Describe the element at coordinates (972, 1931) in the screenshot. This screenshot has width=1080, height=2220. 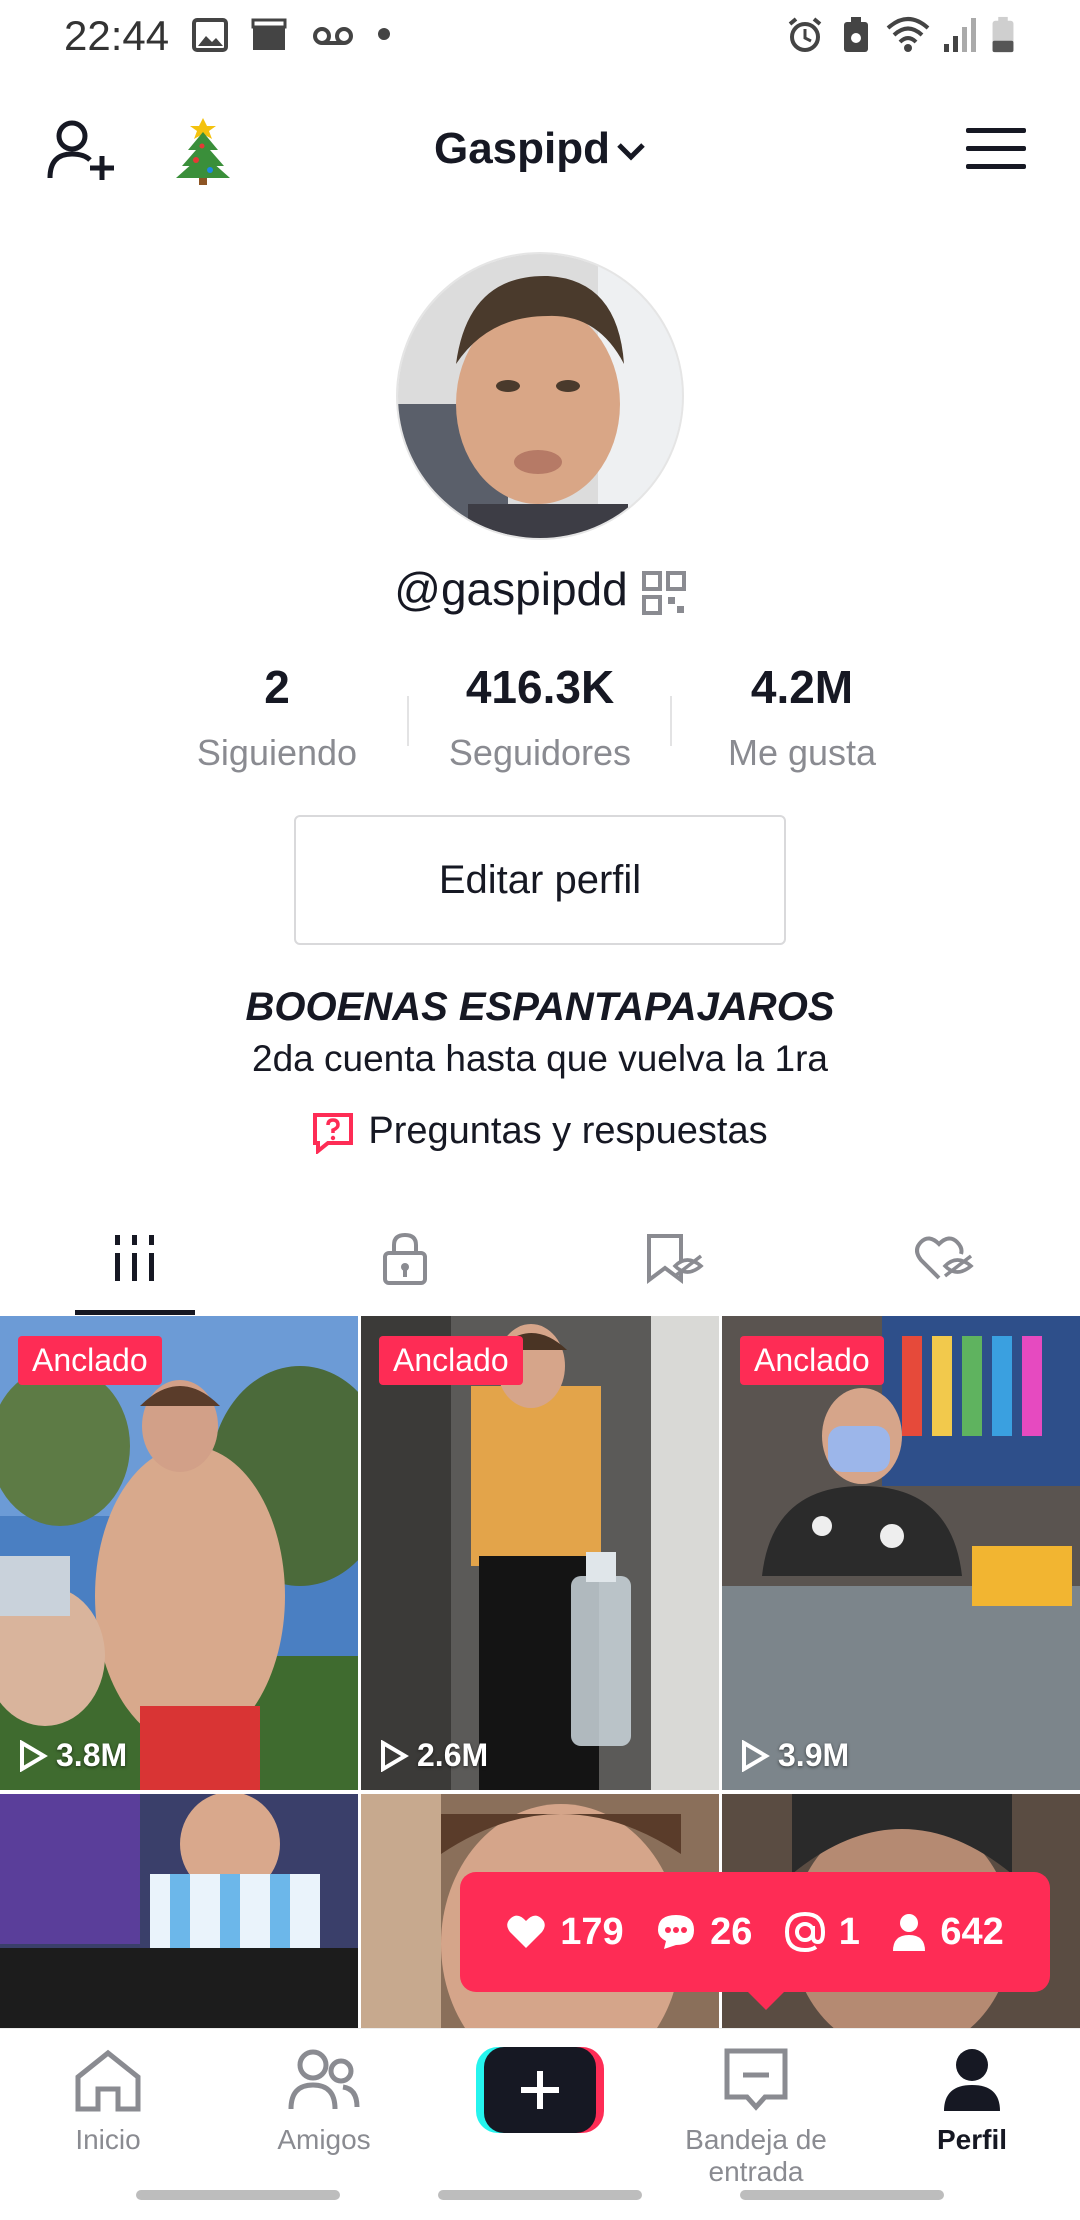
I see `notif-followers-count: 642` at that location.